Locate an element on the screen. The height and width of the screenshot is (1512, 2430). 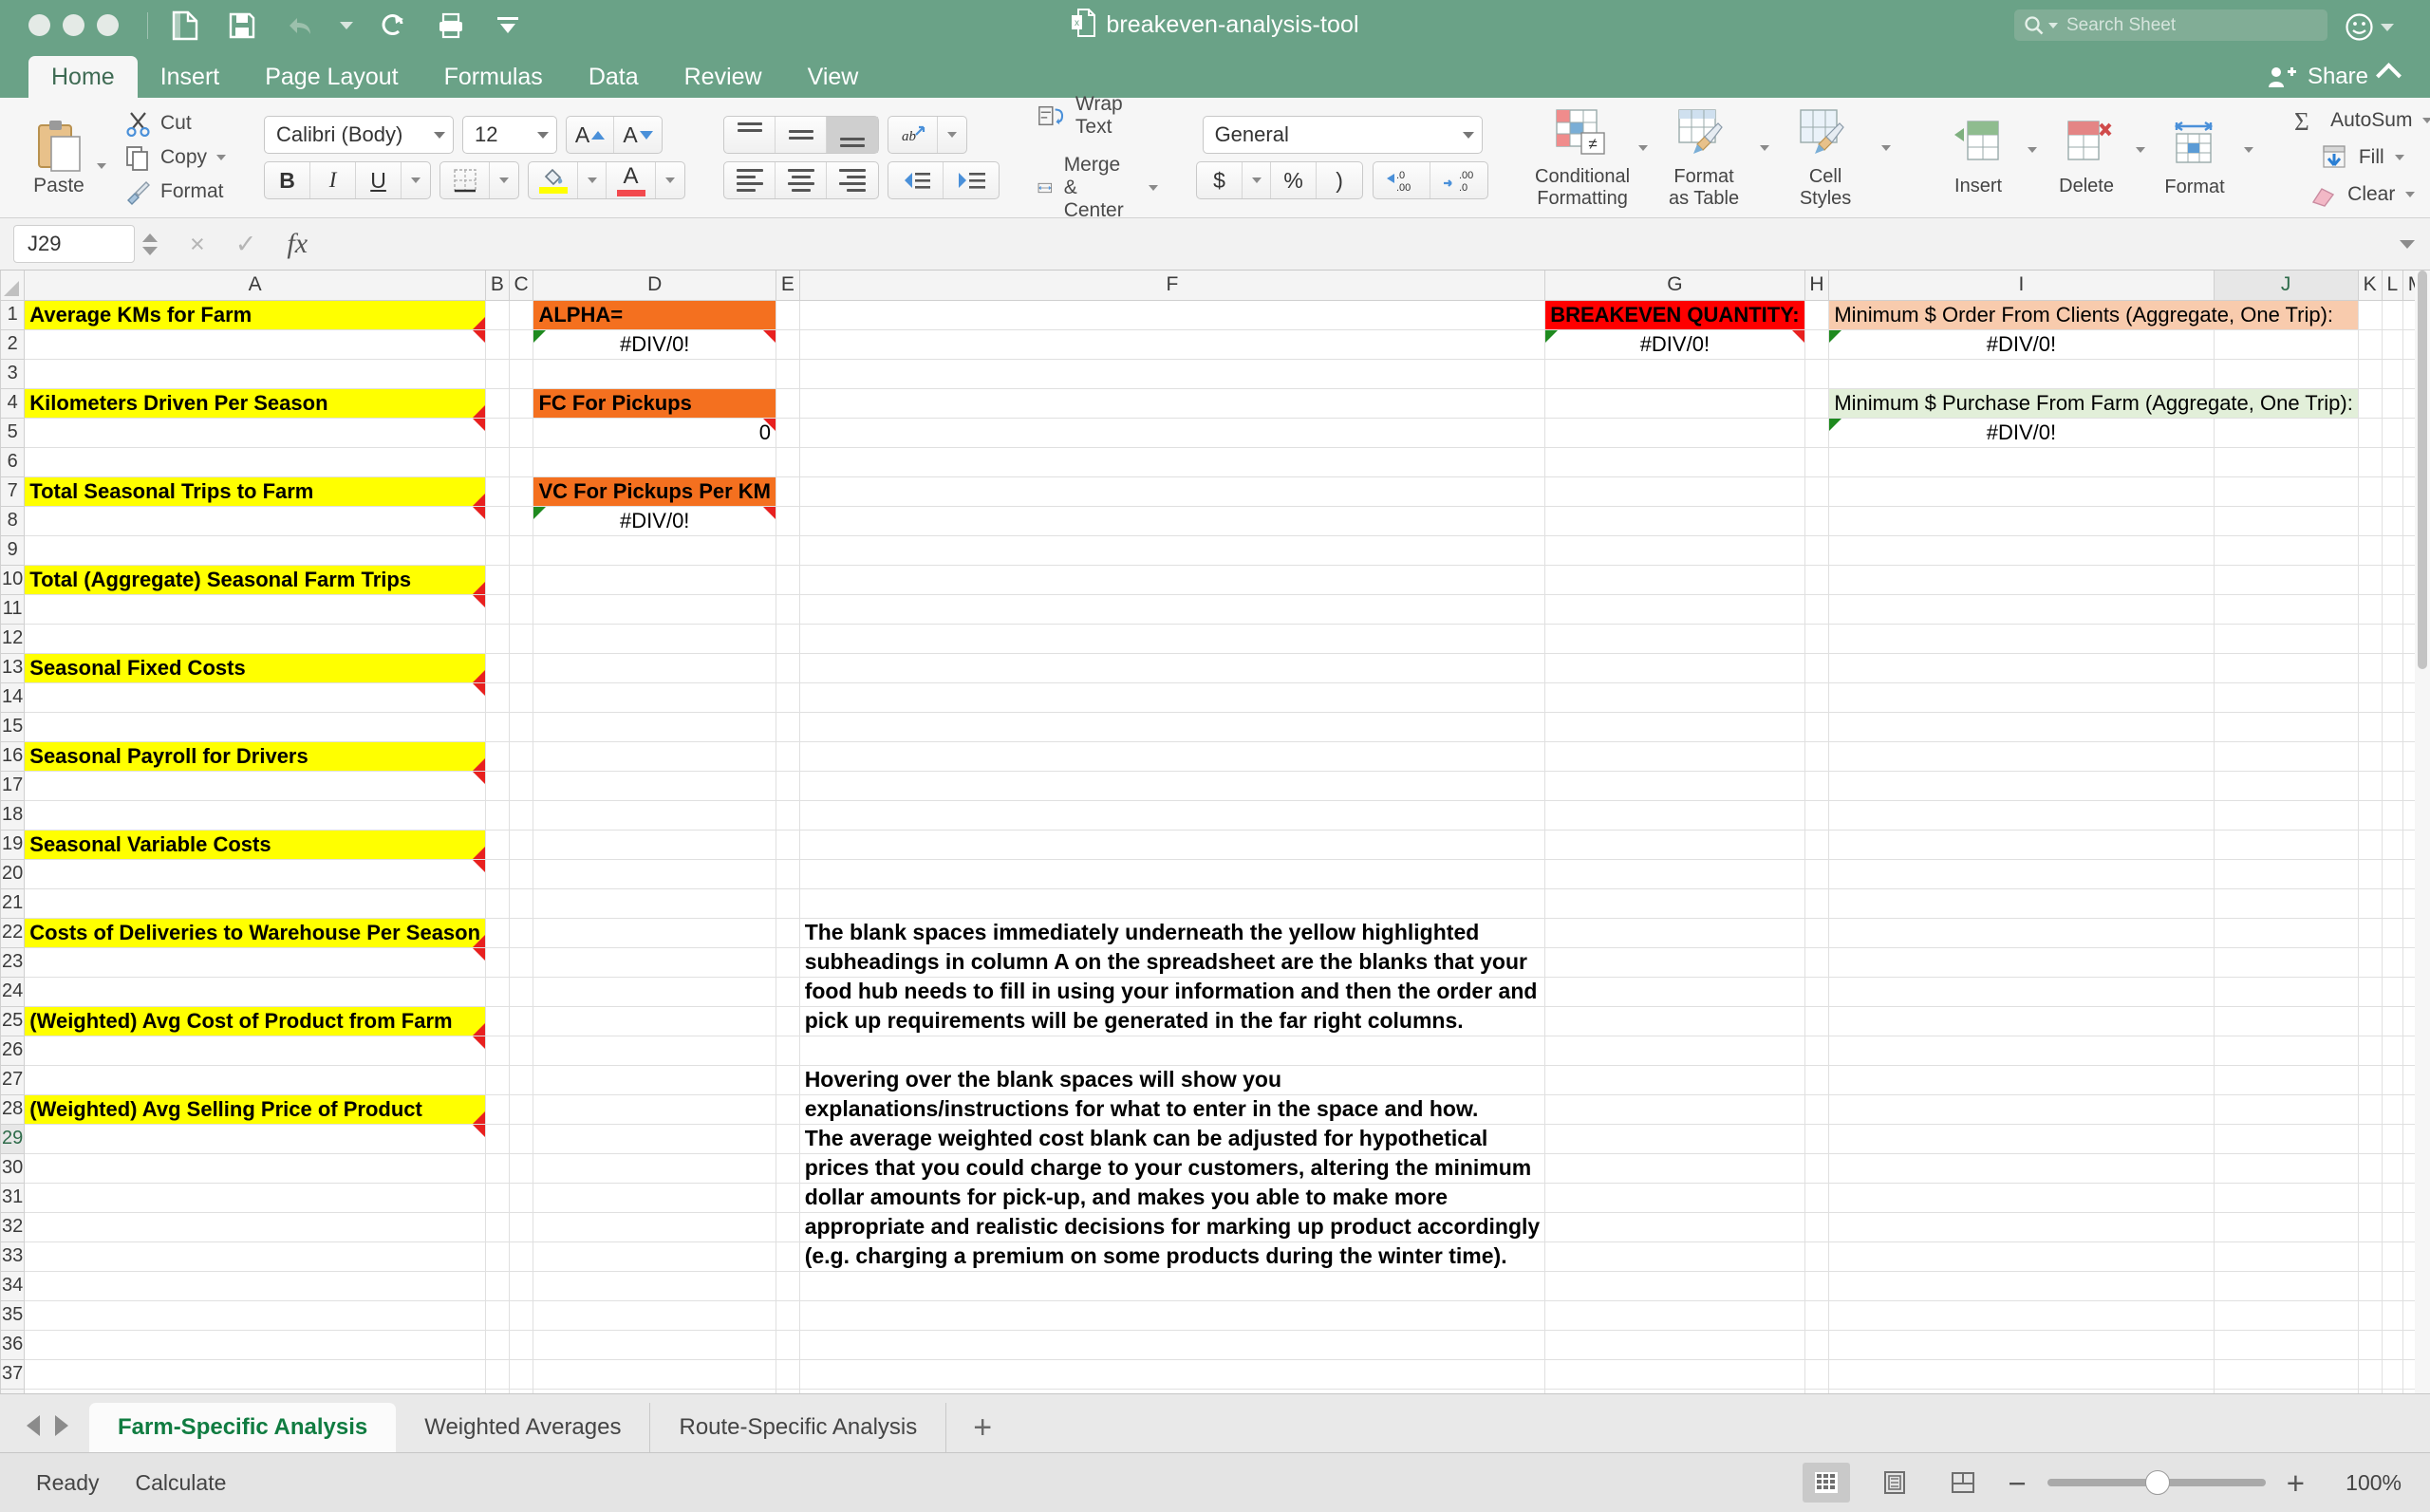
cell-H1 is located at coordinates (1817, 314).